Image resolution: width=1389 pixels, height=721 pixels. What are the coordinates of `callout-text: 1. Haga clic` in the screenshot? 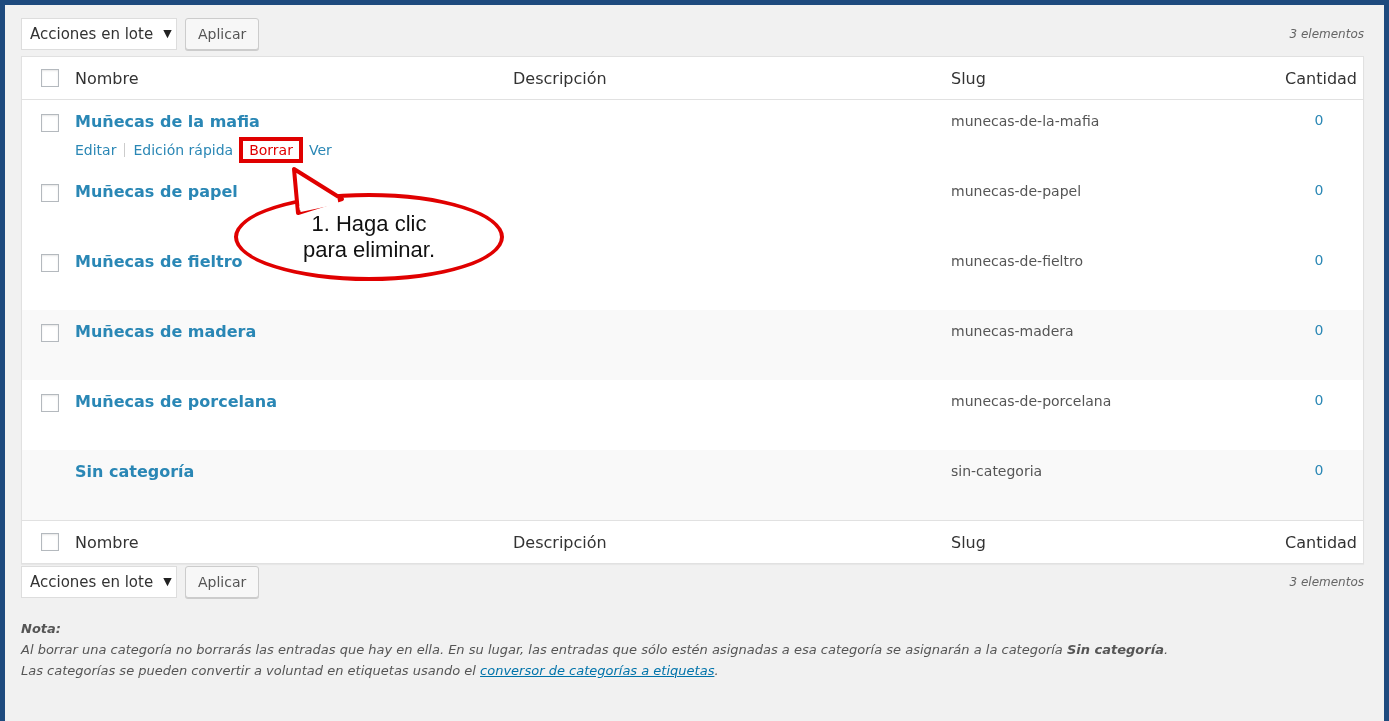 It's located at (369, 224).